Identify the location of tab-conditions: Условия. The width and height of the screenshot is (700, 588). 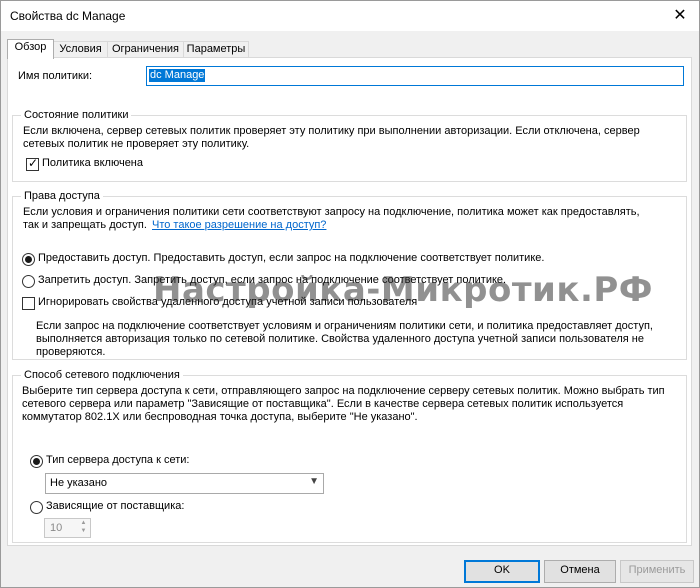
(80, 49).